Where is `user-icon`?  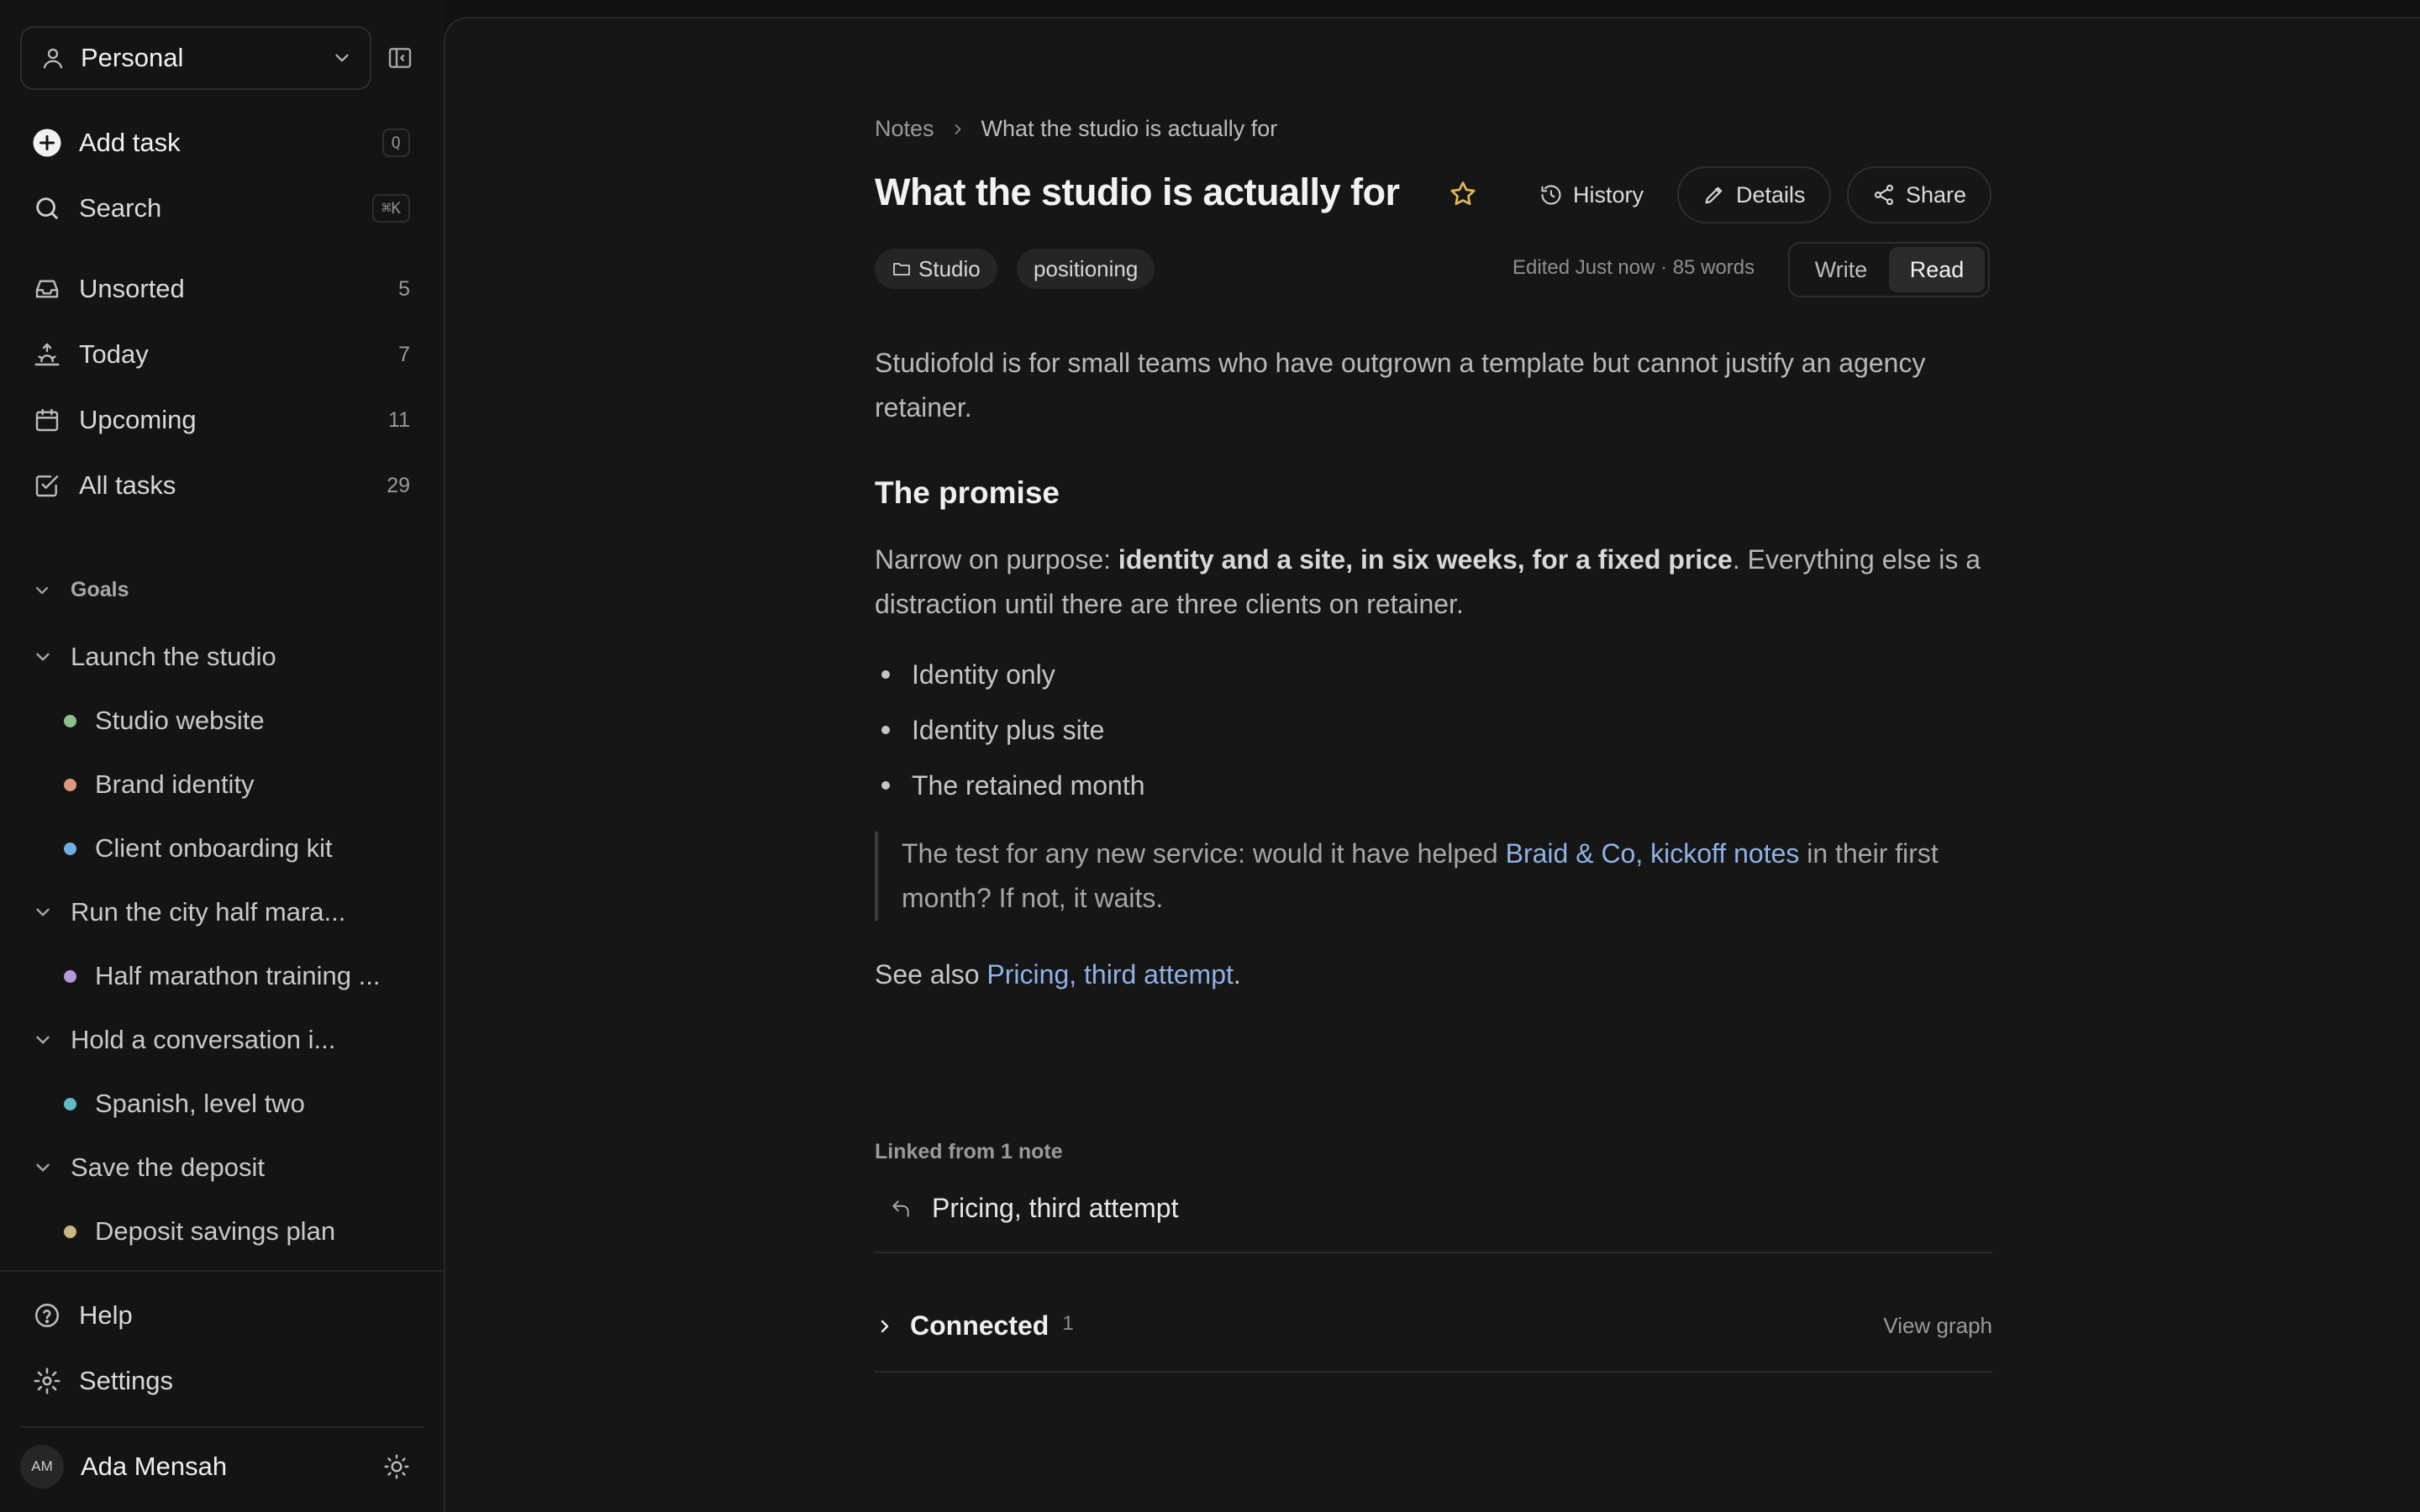
user-icon is located at coordinates (53, 58).